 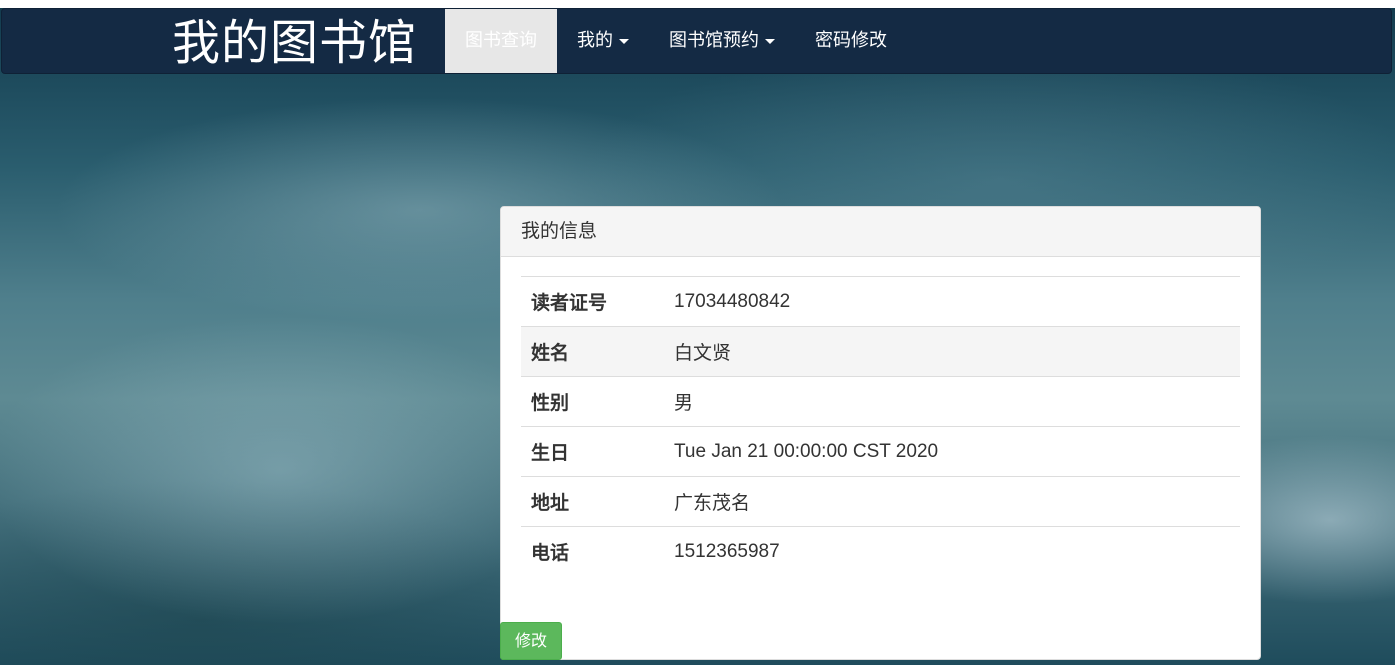 I want to click on table-row: 姓名 白文贤, so click(x=880, y=351).